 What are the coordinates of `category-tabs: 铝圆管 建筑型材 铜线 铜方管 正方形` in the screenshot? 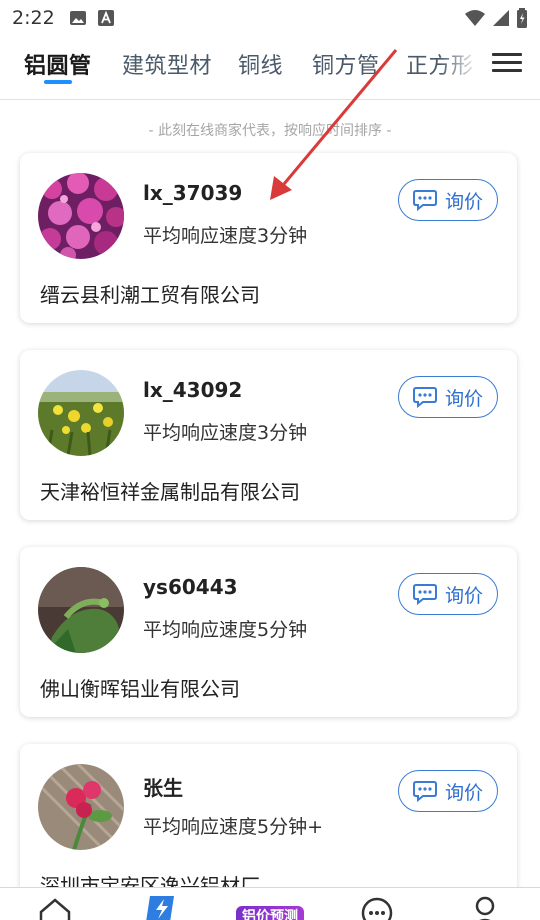 It's located at (240, 68).